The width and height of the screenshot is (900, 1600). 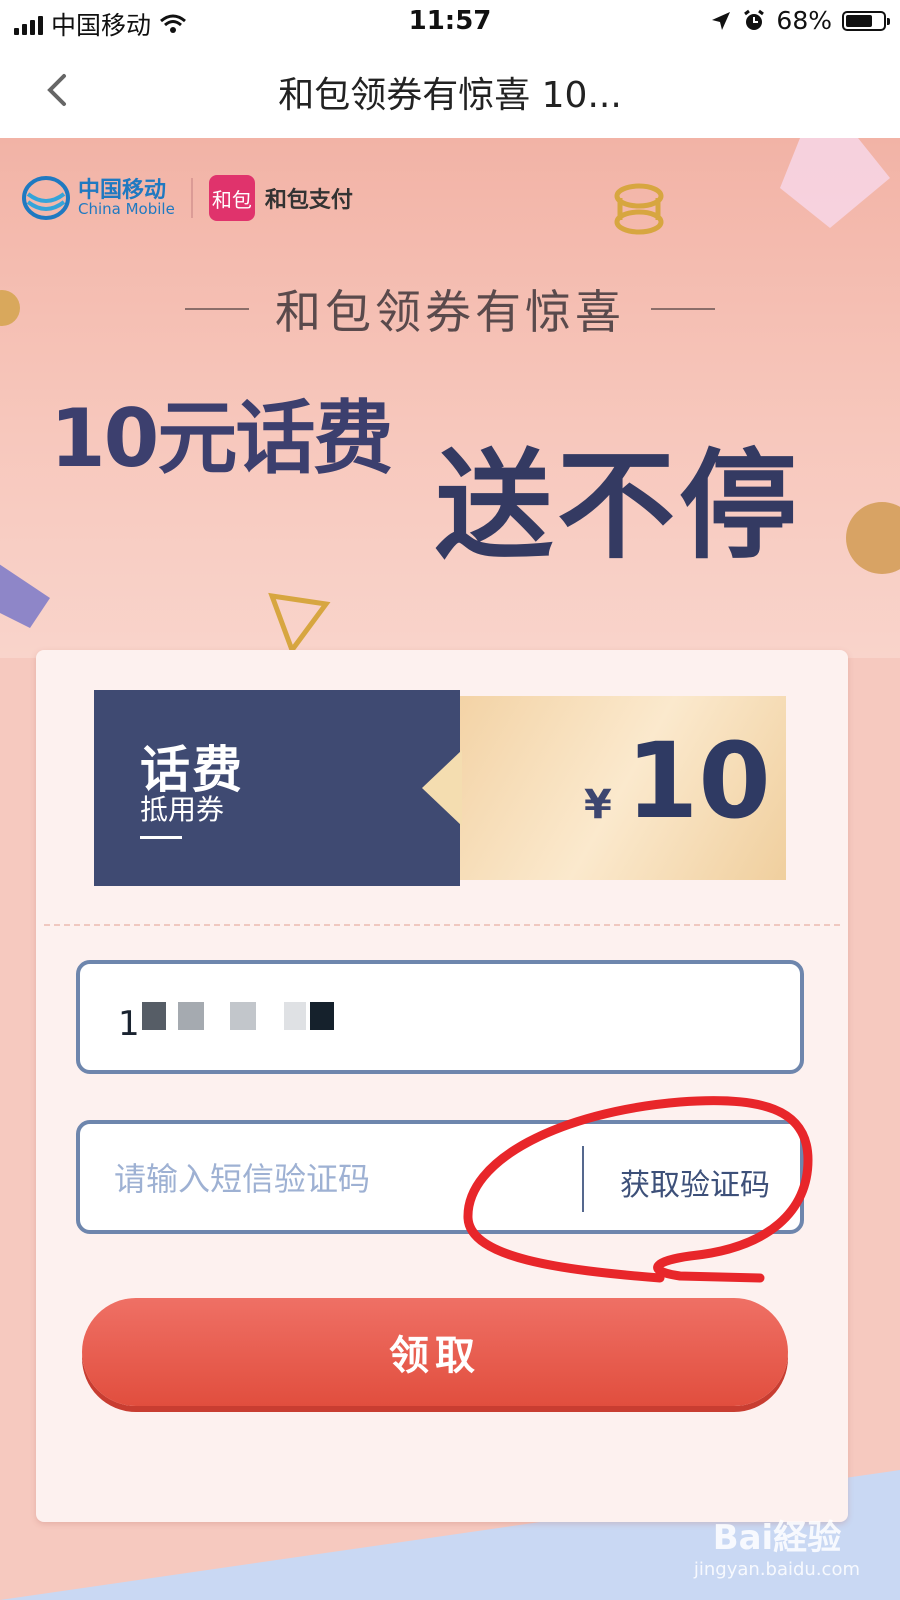 I want to click on battery-percent: 68%, so click(x=804, y=20).